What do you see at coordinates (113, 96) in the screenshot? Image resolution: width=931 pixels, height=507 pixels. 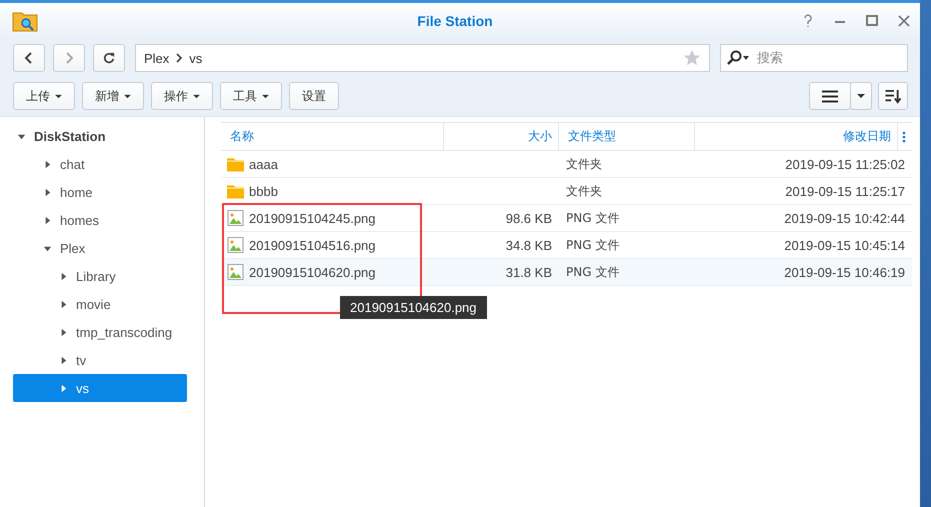 I see `toolbar-button: 新增` at bounding box center [113, 96].